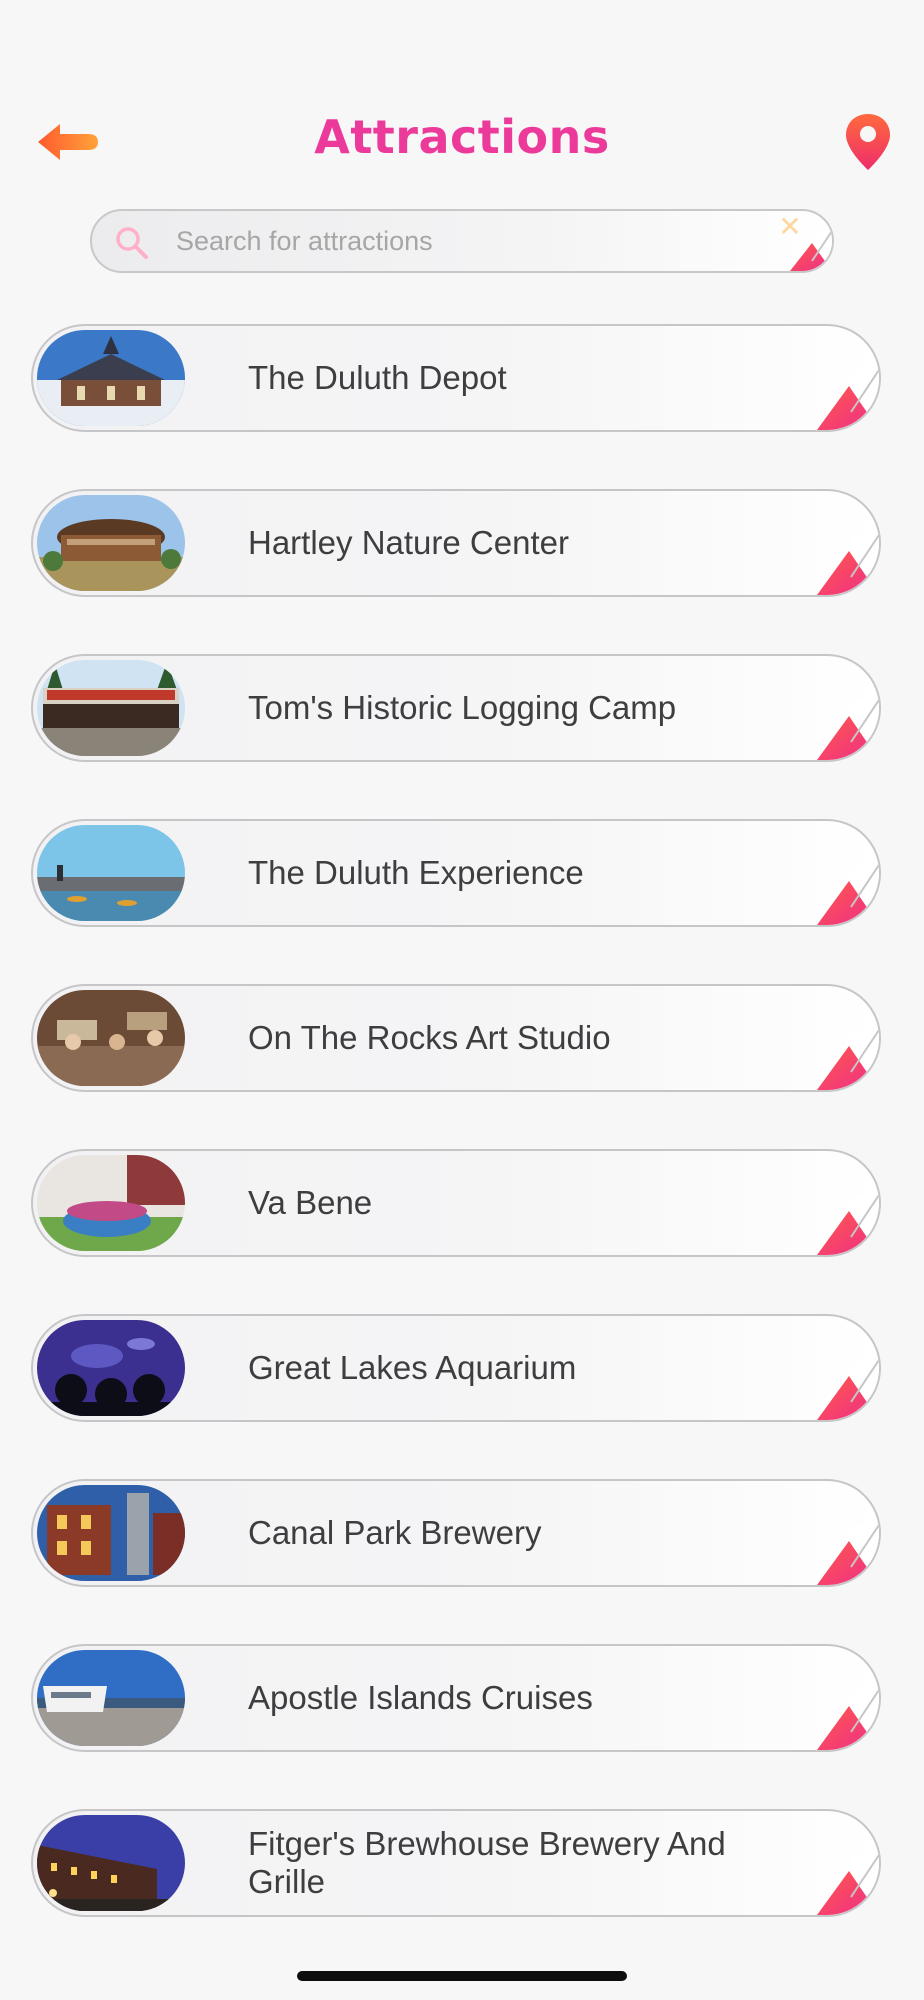  What do you see at coordinates (310, 1202) in the screenshot?
I see `attraction-name: Va Bene` at bounding box center [310, 1202].